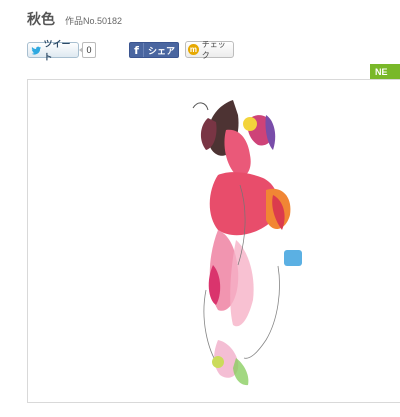  I want to click on facebook-icon: f, so click(137, 50).